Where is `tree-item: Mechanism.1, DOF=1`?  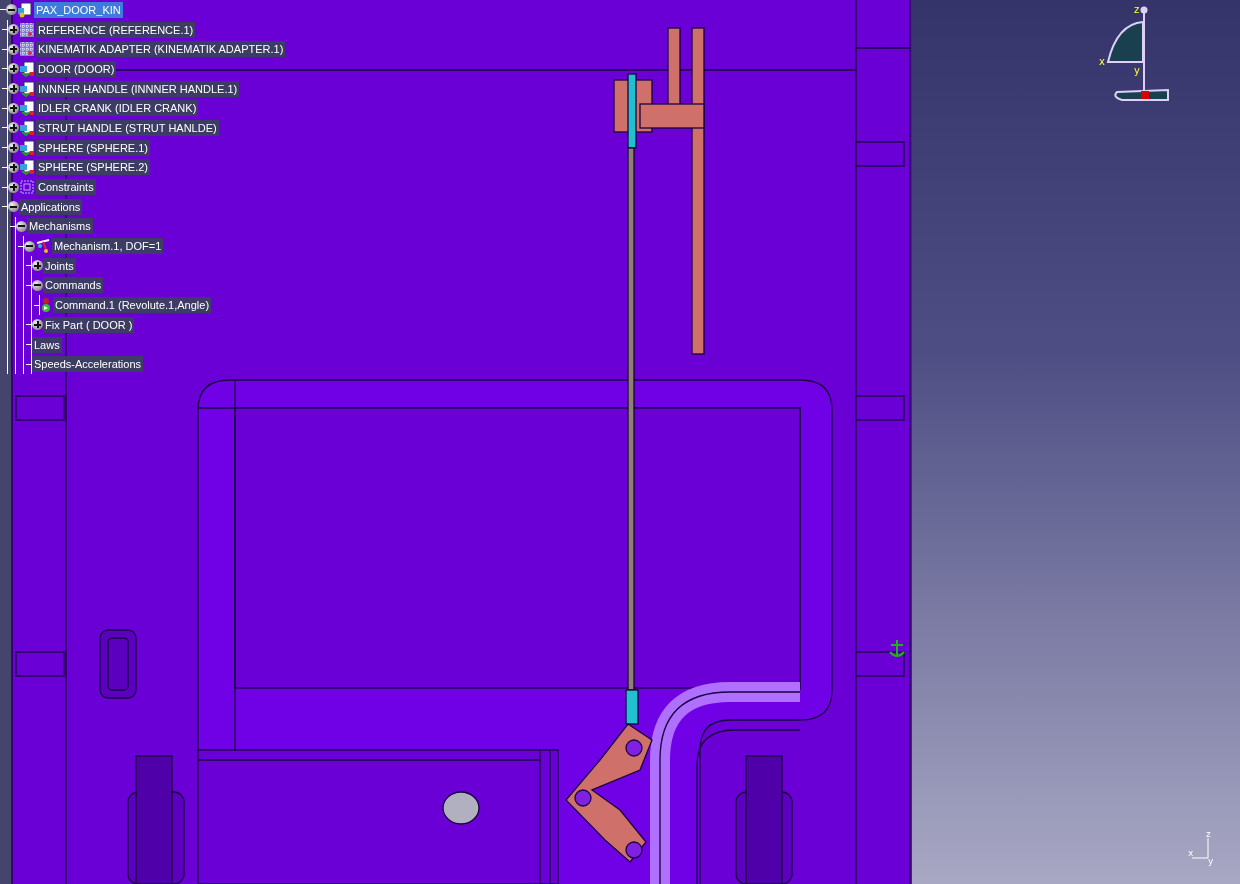
tree-item: Mechanism.1, DOF=1 is located at coordinates (108, 246).